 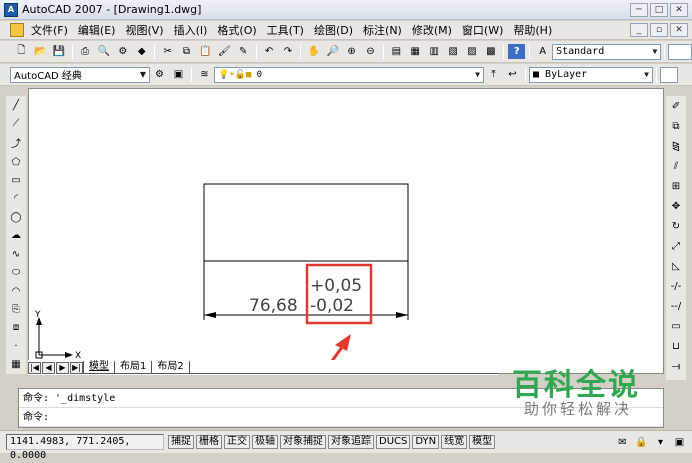 What do you see at coordinates (679, 442) in the screenshot?
I see `clean-screen-icon: ▣` at bounding box center [679, 442].